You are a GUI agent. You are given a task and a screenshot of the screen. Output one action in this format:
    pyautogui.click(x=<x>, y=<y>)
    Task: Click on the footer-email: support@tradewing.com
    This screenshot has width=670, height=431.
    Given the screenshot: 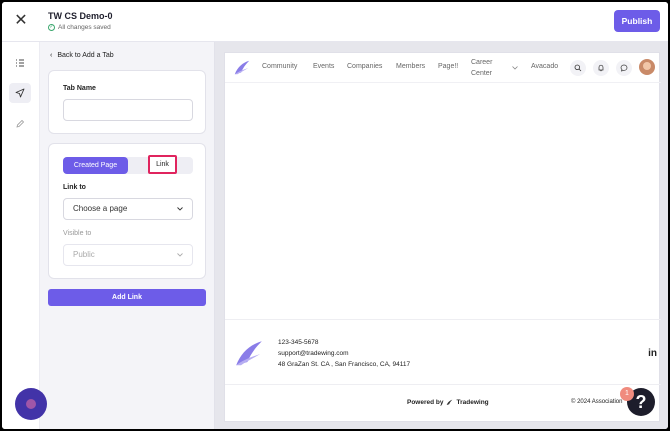 What is the action you would take?
    pyautogui.click(x=313, y=353)
    